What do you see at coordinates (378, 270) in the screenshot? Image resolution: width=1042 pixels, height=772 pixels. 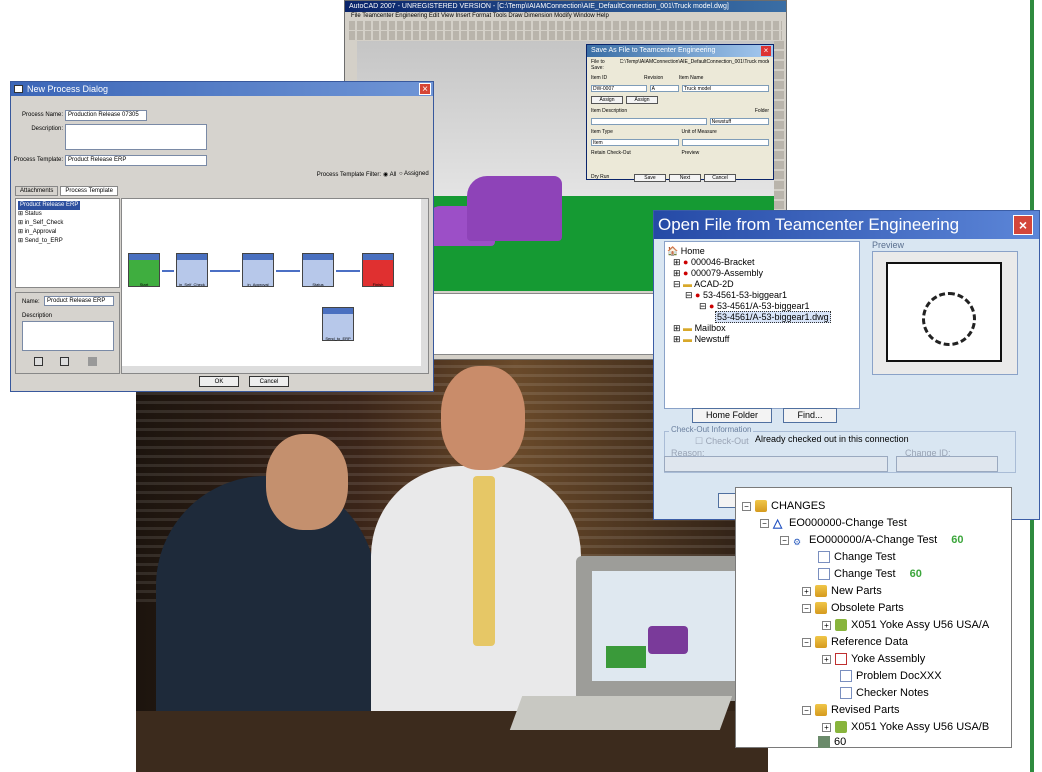 I see `node-finish: Finish` at bounding box center [378, 270].